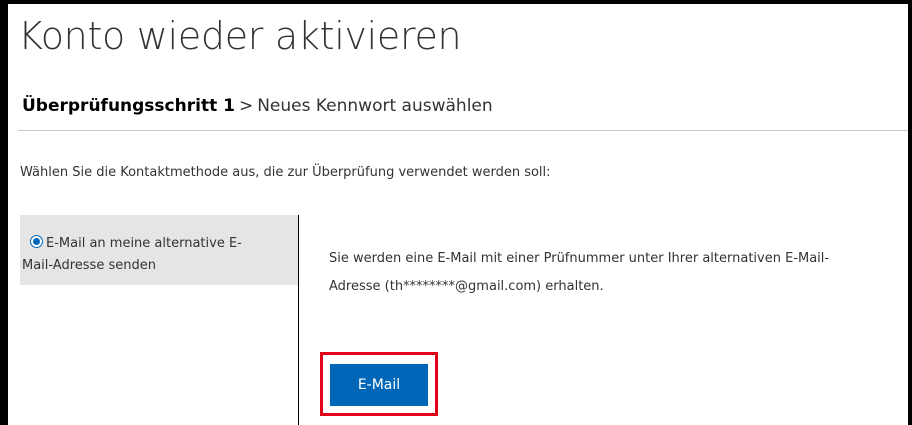 The image size is (912, 425). Describe the element at coordinates (240, 36) in the screenshot. I see `page-title: Konto wieder aktivieren` at that location.